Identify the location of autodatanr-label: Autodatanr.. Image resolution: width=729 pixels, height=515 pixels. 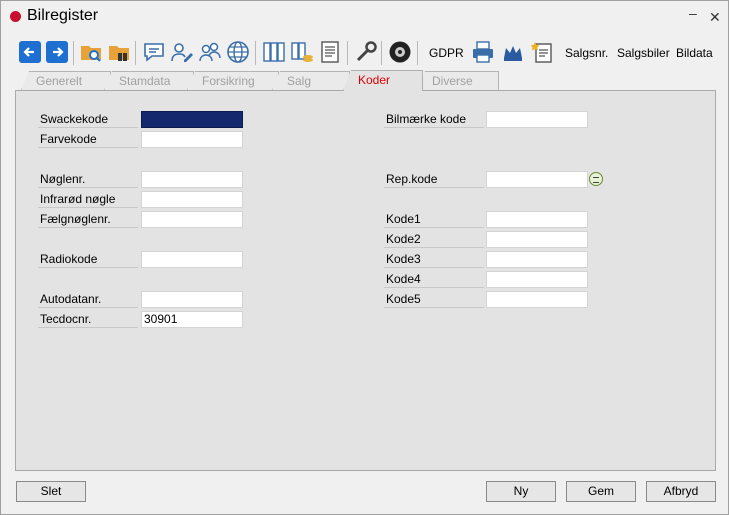
(88, 299).